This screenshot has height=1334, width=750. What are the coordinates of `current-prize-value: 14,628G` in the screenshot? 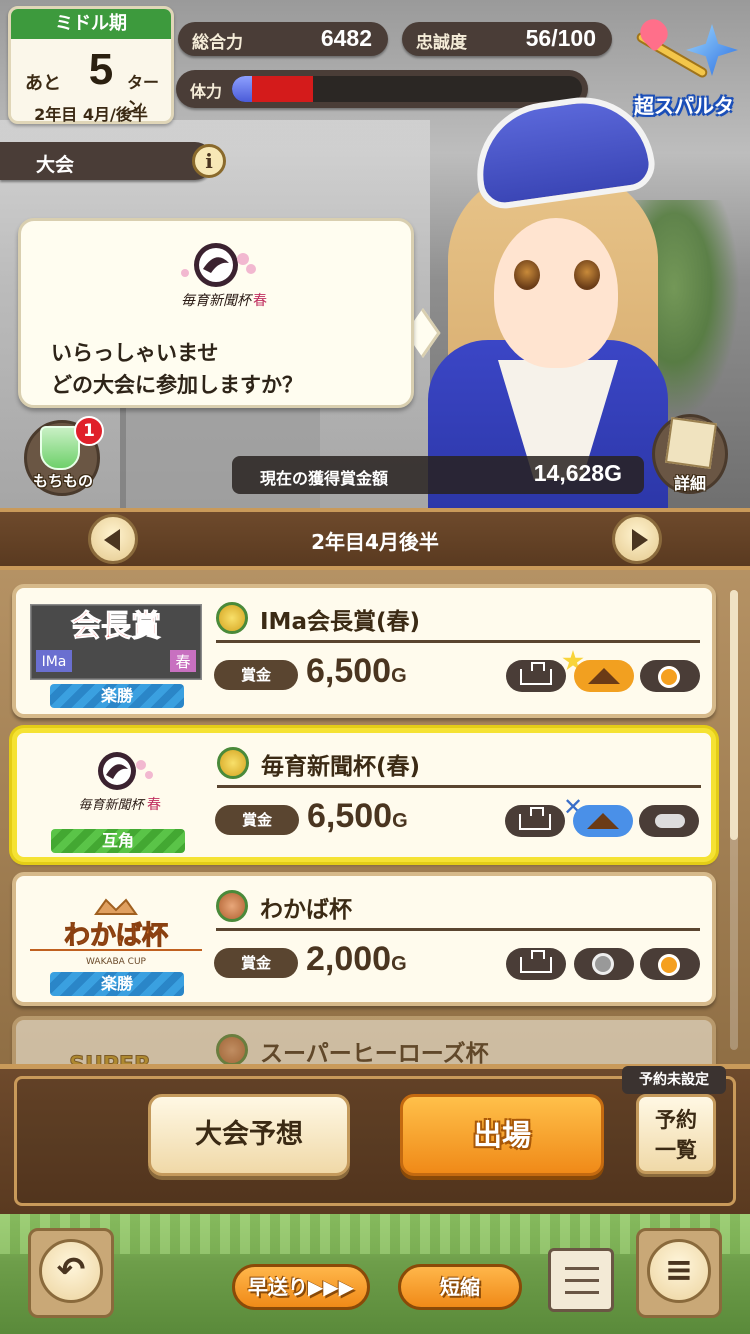 It's located at (577, 473).